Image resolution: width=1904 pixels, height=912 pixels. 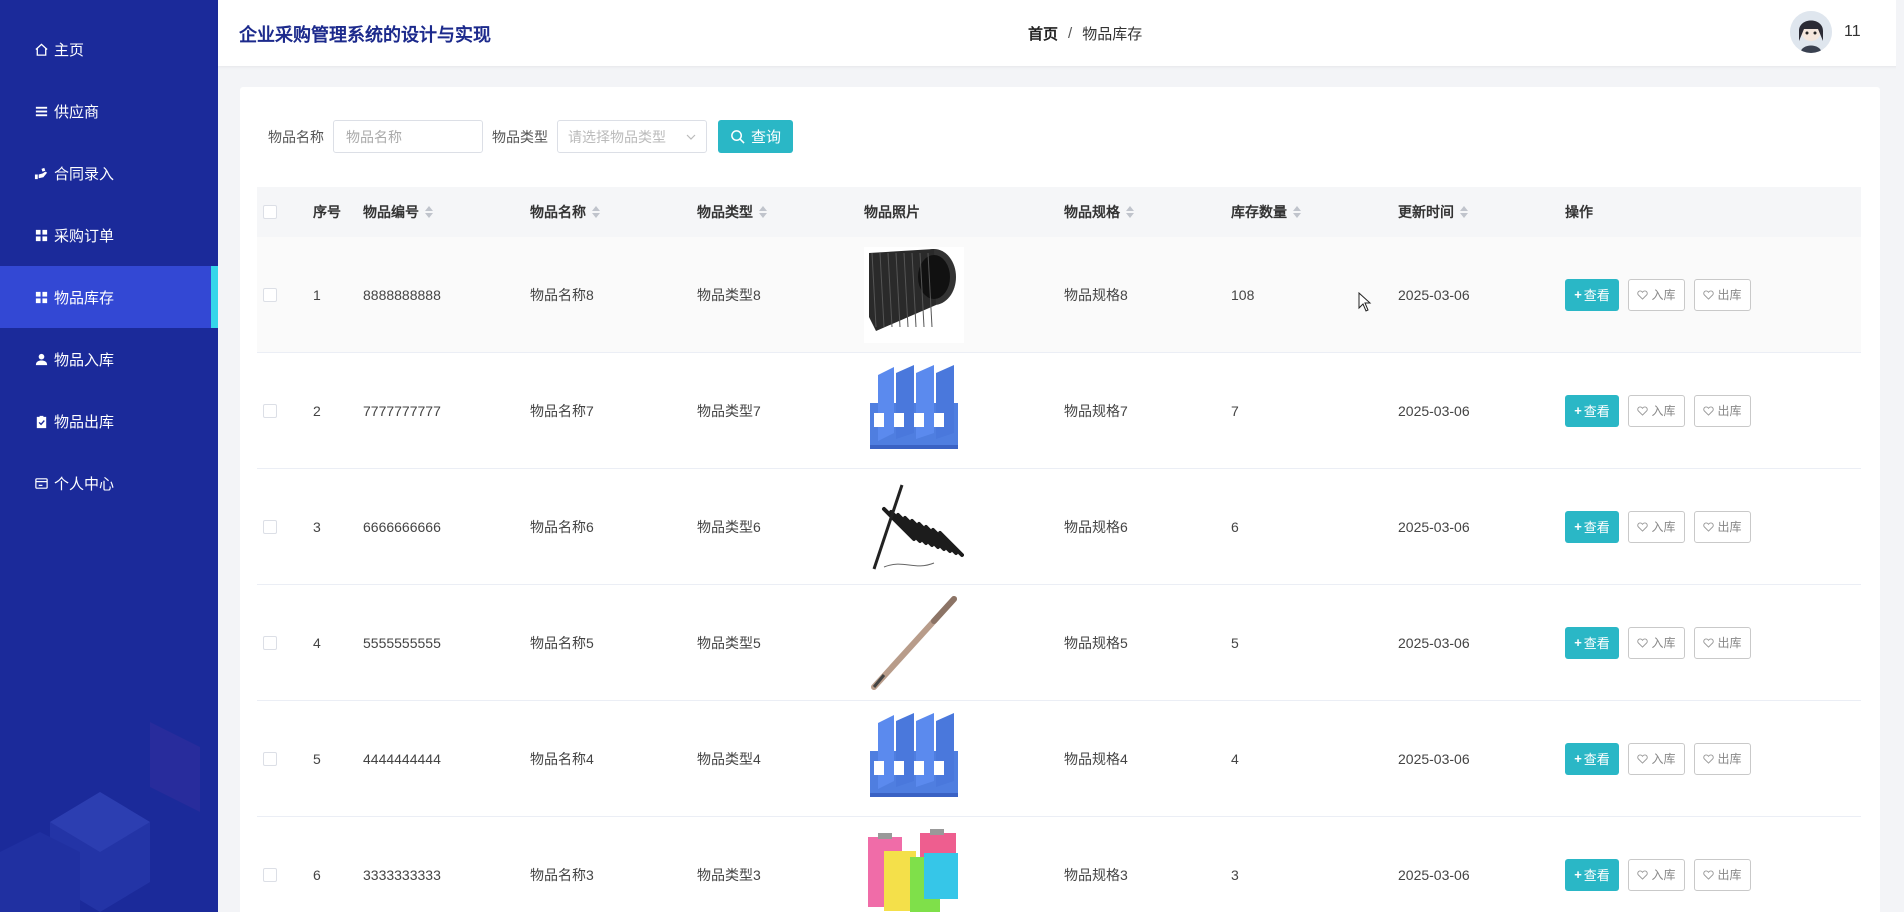 I want to click on cell-code: 4444444444, so click(x=402, y=758).